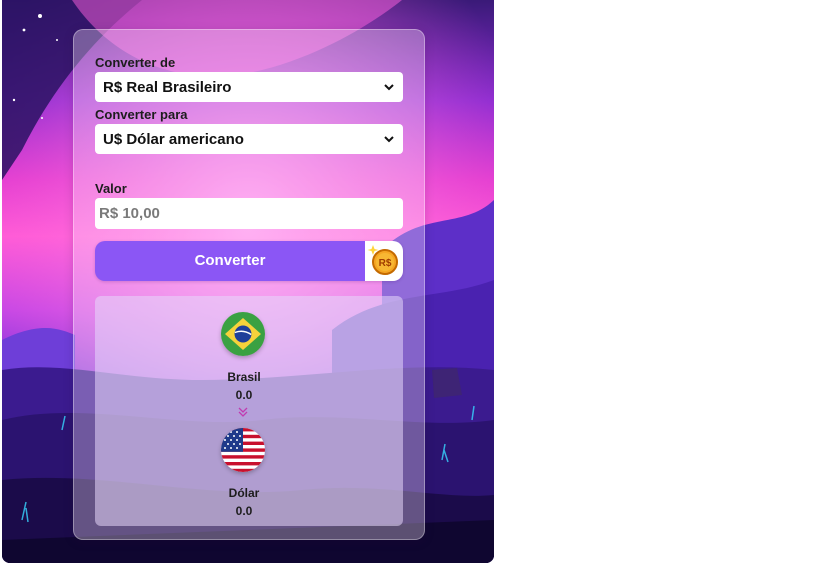 This screenshot has width=828, height=571. What do you see at coordinates (243, 334) in the screenshot?
I see `brazil-flag-icon` at bounding box center [243, 334].